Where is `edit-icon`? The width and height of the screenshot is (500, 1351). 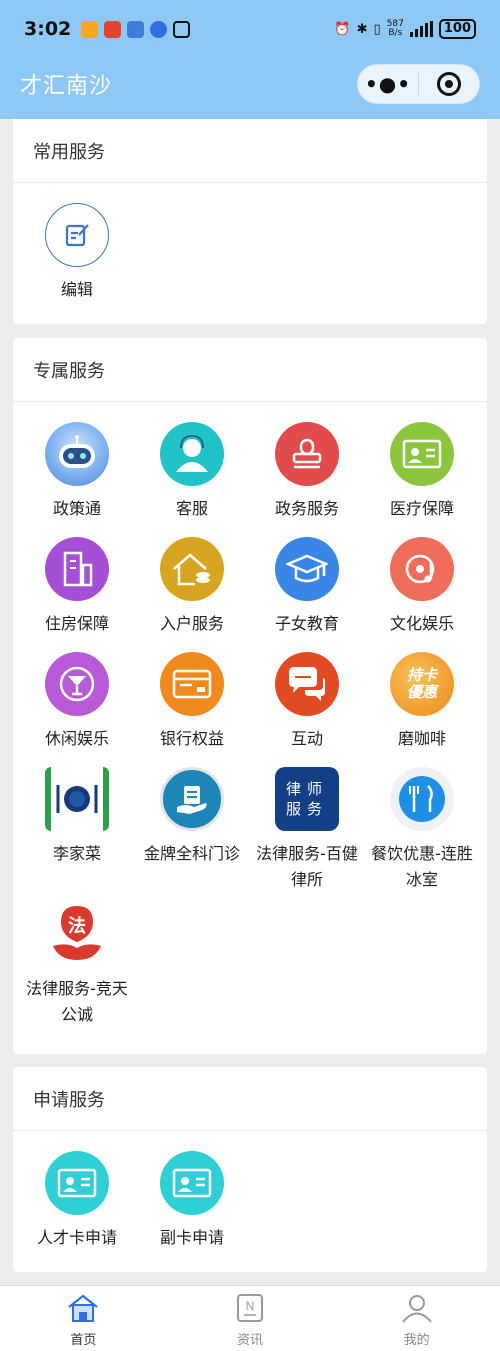 edit-icon is located at coordinates (77, 235).